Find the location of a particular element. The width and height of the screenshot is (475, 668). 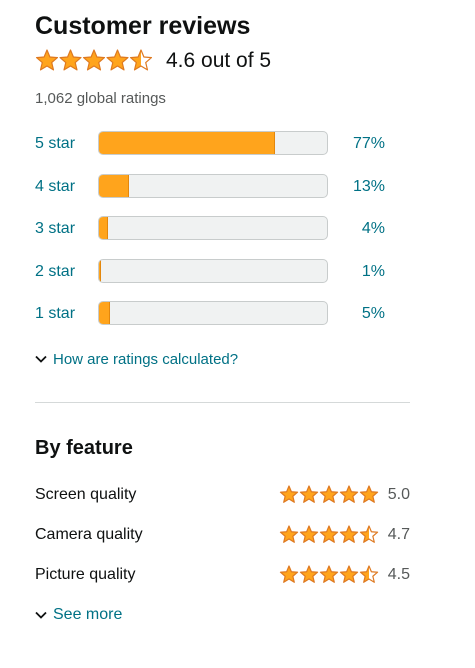

page-title: Customer reviews is located at coordinates (143, 26).